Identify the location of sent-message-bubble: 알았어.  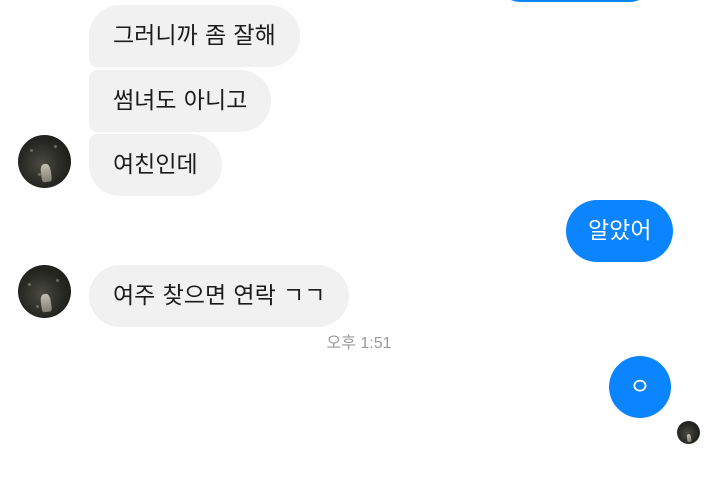
(620, 231).